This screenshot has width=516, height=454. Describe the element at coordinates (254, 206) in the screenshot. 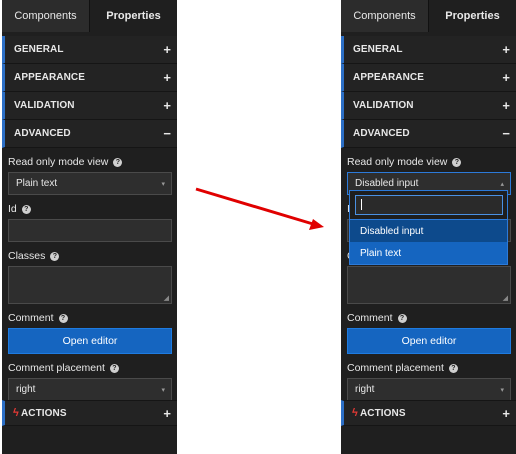

I see `arrow-line` at that location.